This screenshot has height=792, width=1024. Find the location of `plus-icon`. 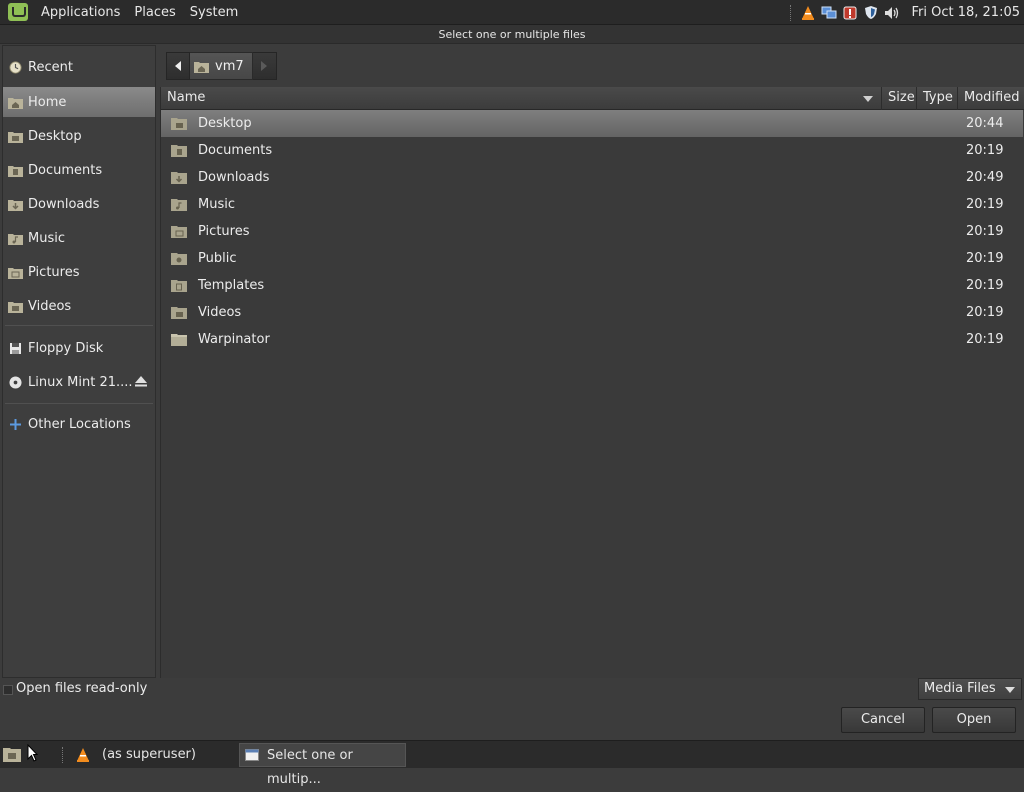

plus-icon is located at coordinates (15, 424).